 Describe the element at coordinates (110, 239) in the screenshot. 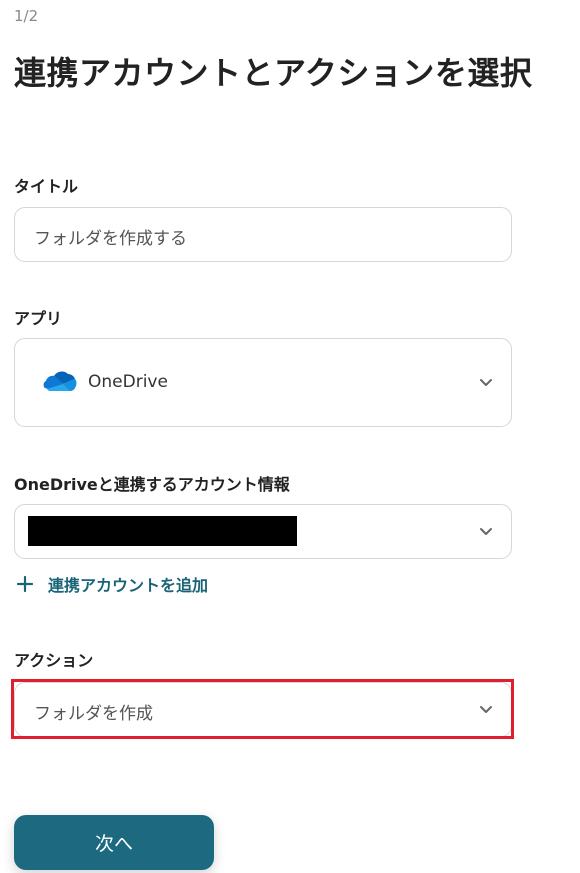

I see `title-input-value: フォルダを作成する` at that location.